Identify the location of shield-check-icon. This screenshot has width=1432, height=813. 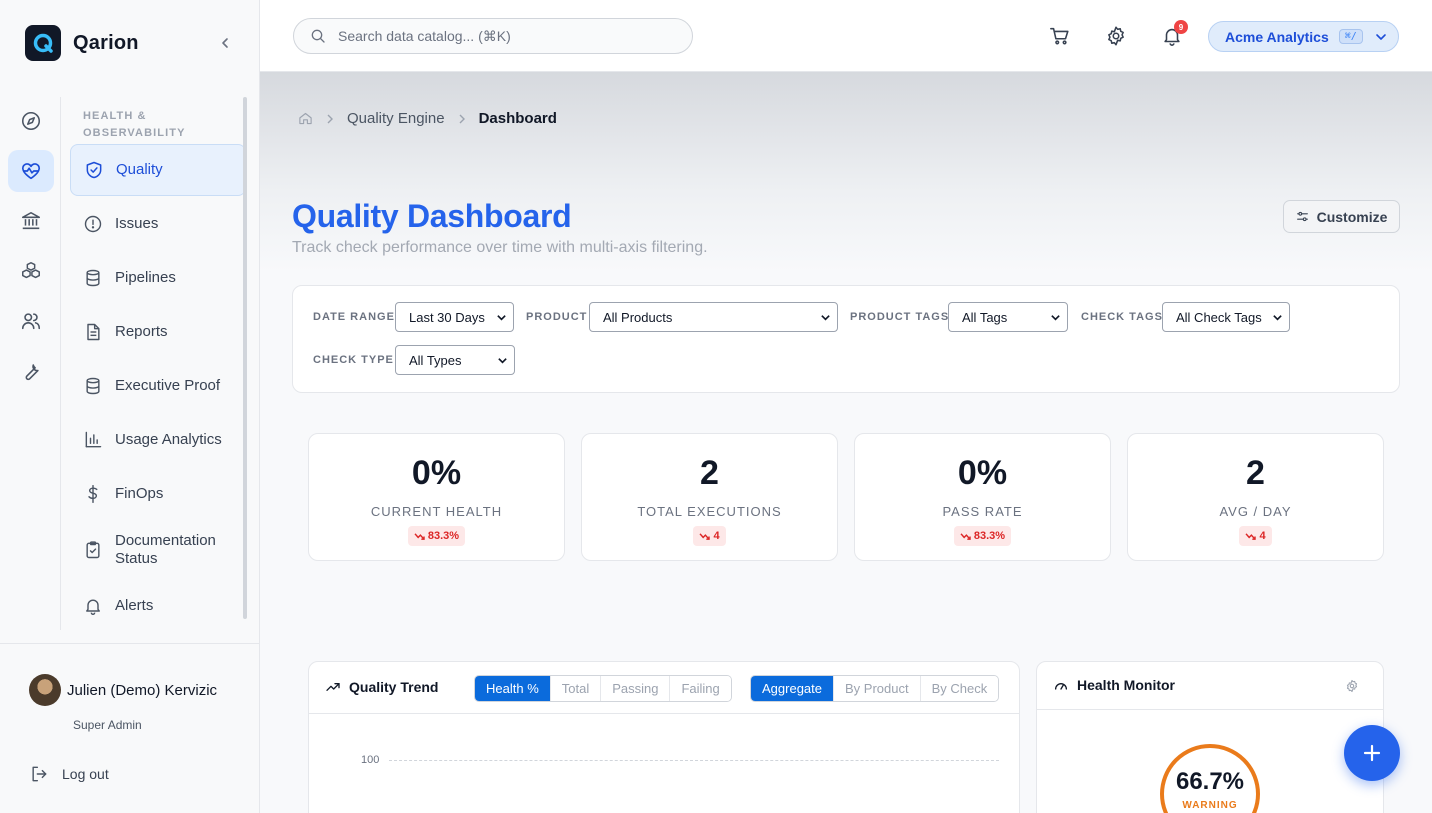
(94, 170).